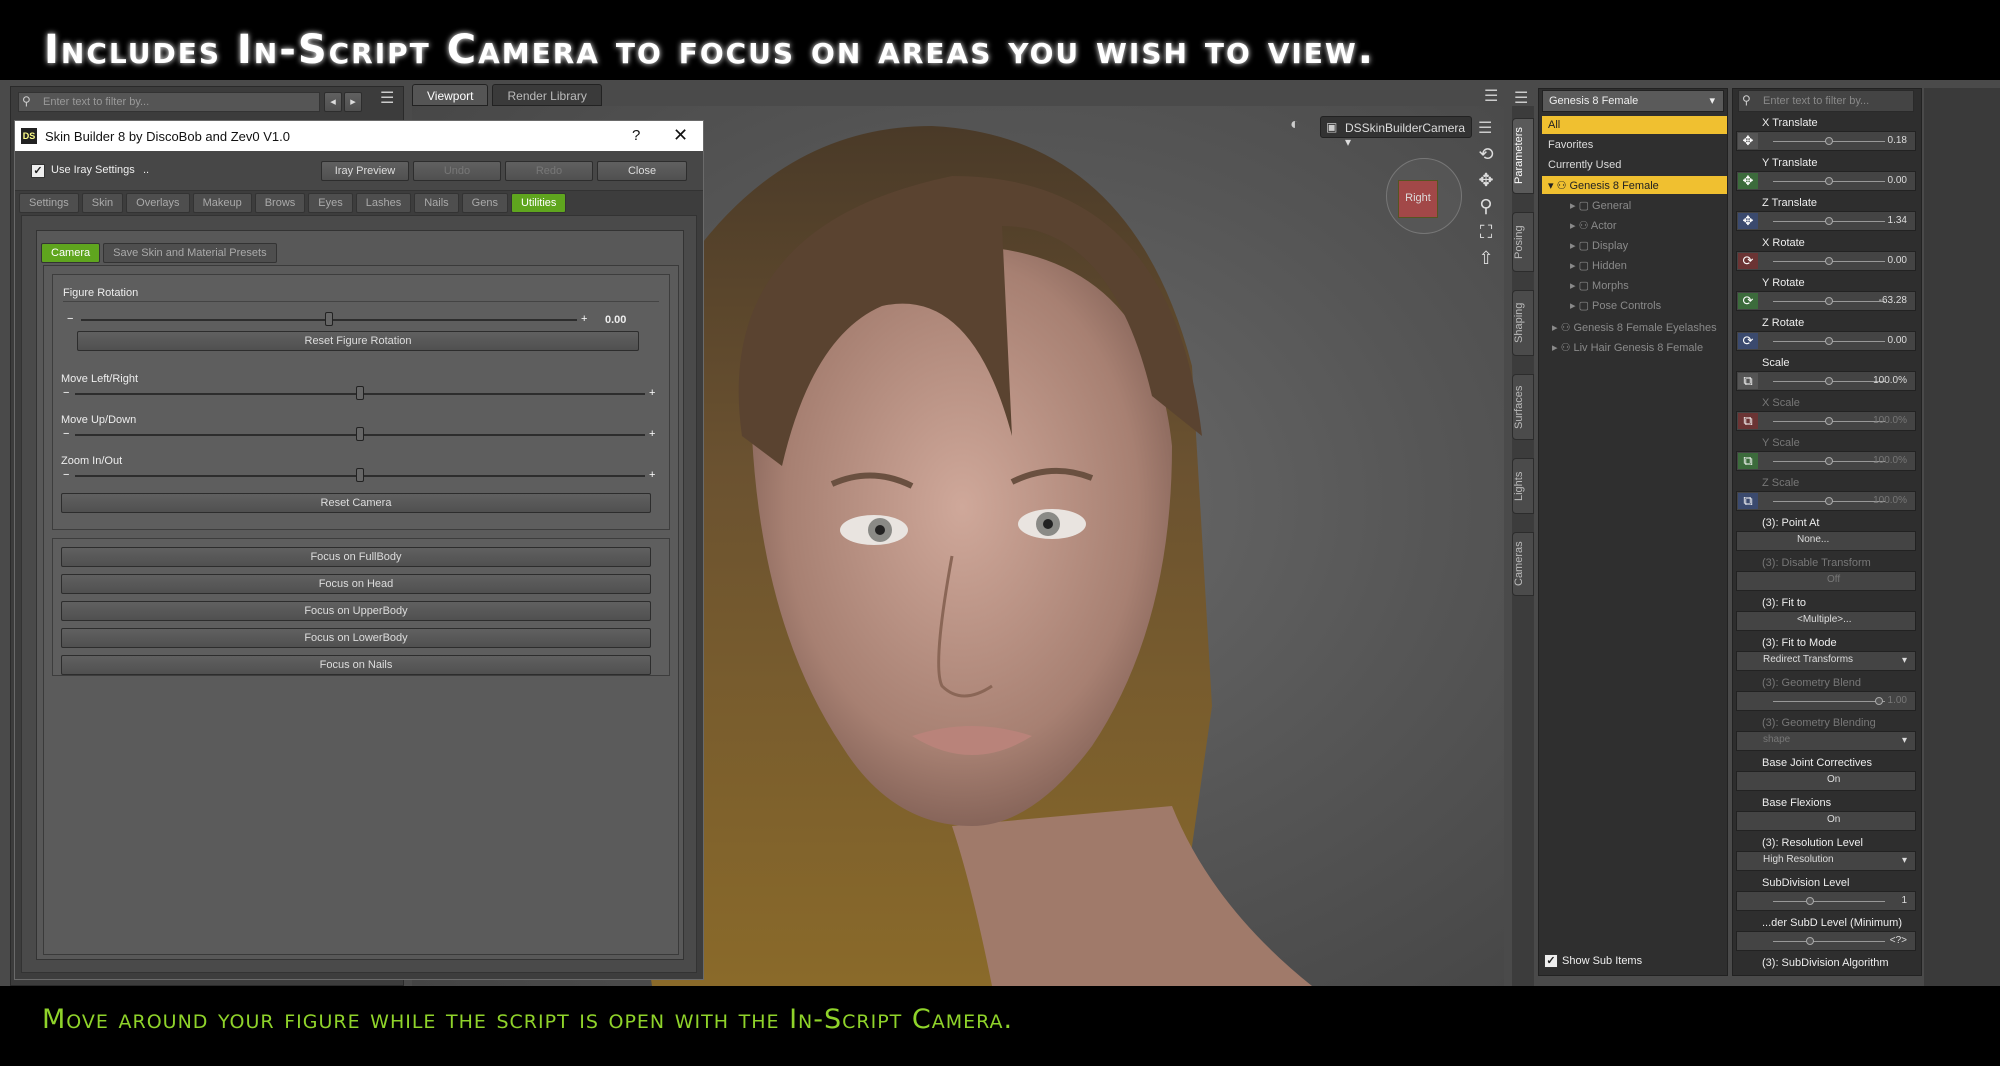 This screenshot has height=1066, width=2000. What do you see at coordinates (1523, 156) in the screenshot?
I see `tab-parameters: Parameters` at bounding box center [1523, 156].